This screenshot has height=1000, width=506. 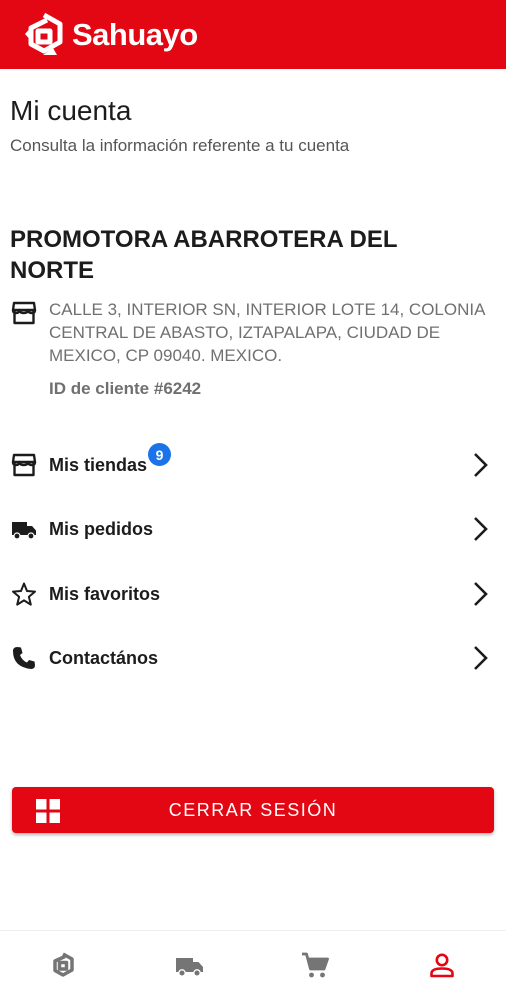 What do you see at coordinates (253, 529) in the screenshot?
I see `menu-item-mis-pedidos: Mis pedidos` at bounding box center [253, 529].